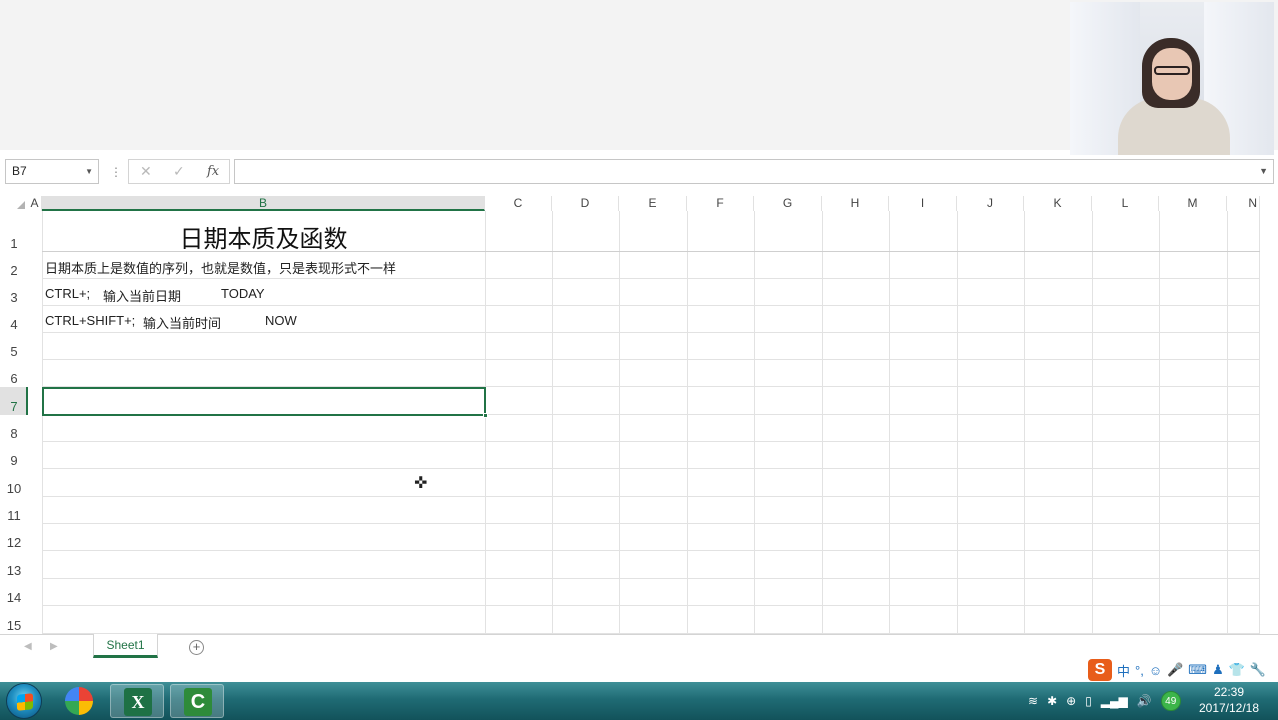 Image resolution: width=1278 pixels, height=720 pixels. Describe the element at coordinates (1125, 203) in the screenshot. I see `column-header-l: L` at that location.